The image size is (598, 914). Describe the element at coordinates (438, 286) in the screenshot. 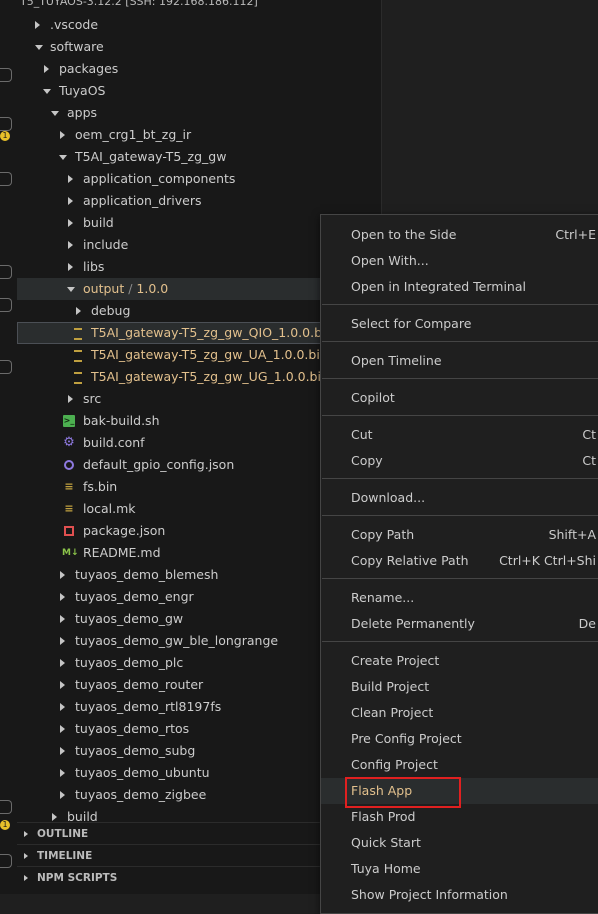

I see `menu-item-label: Open in Integrated Terminal` at that location.